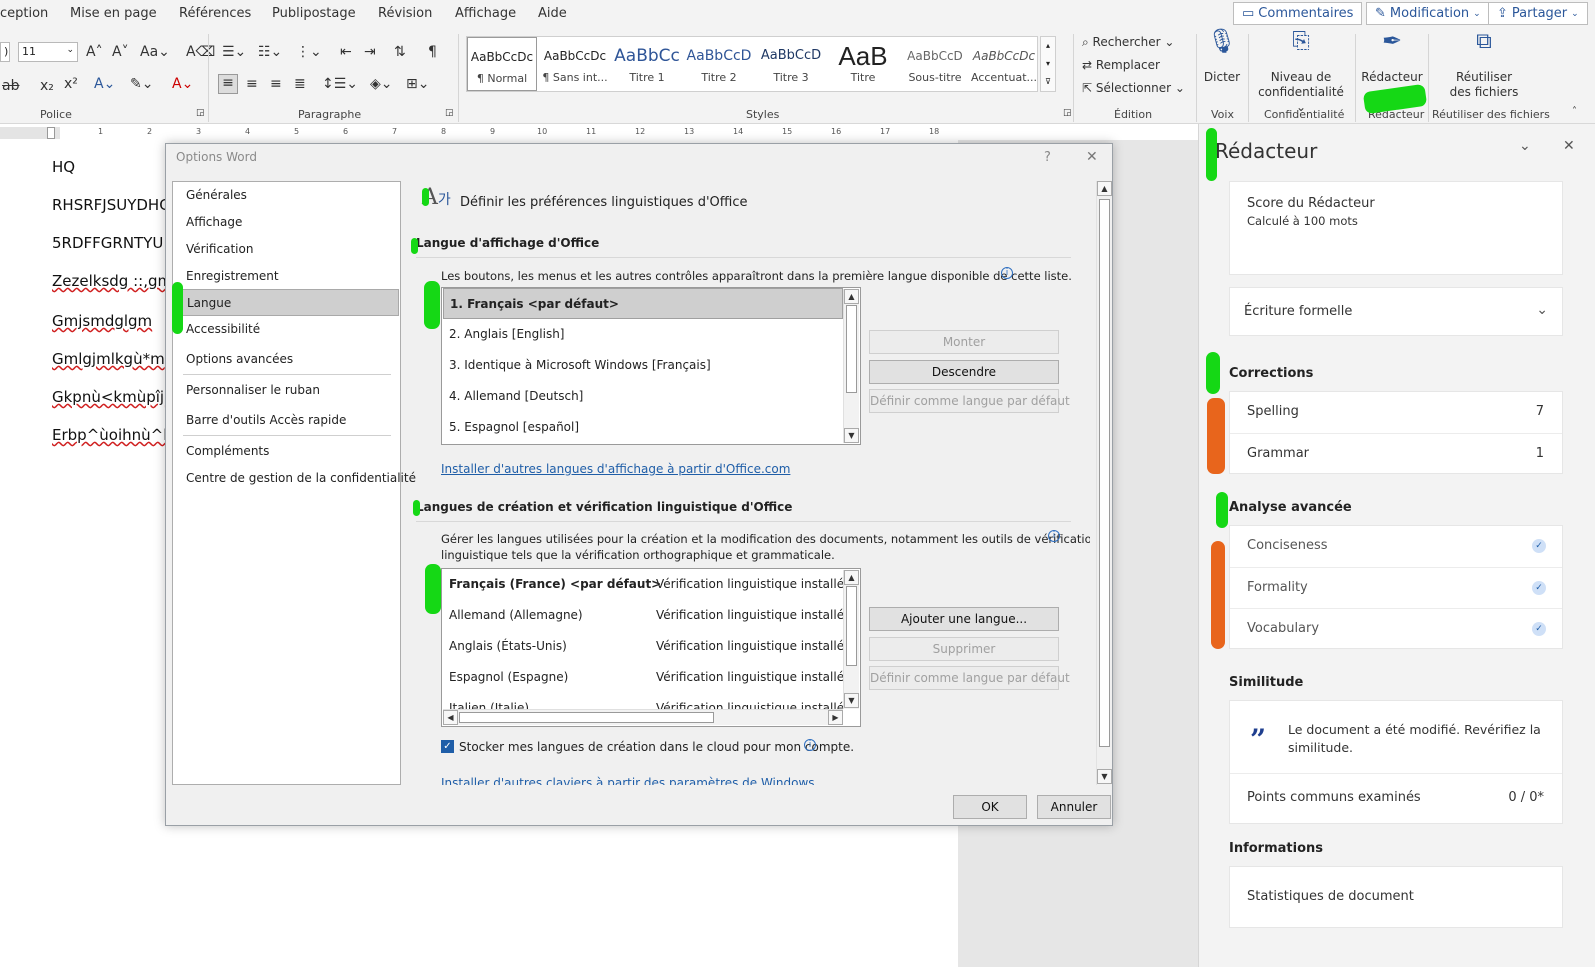  What do you see at coordinates (286, 359) in the screenshot?
I see `category-options-avancees: Options avancées` at bounding box center [286, 359].